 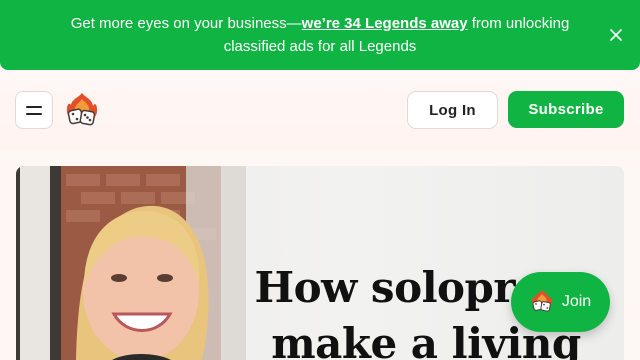 I want to click on join-button: Join, so click(x=560, y=302).